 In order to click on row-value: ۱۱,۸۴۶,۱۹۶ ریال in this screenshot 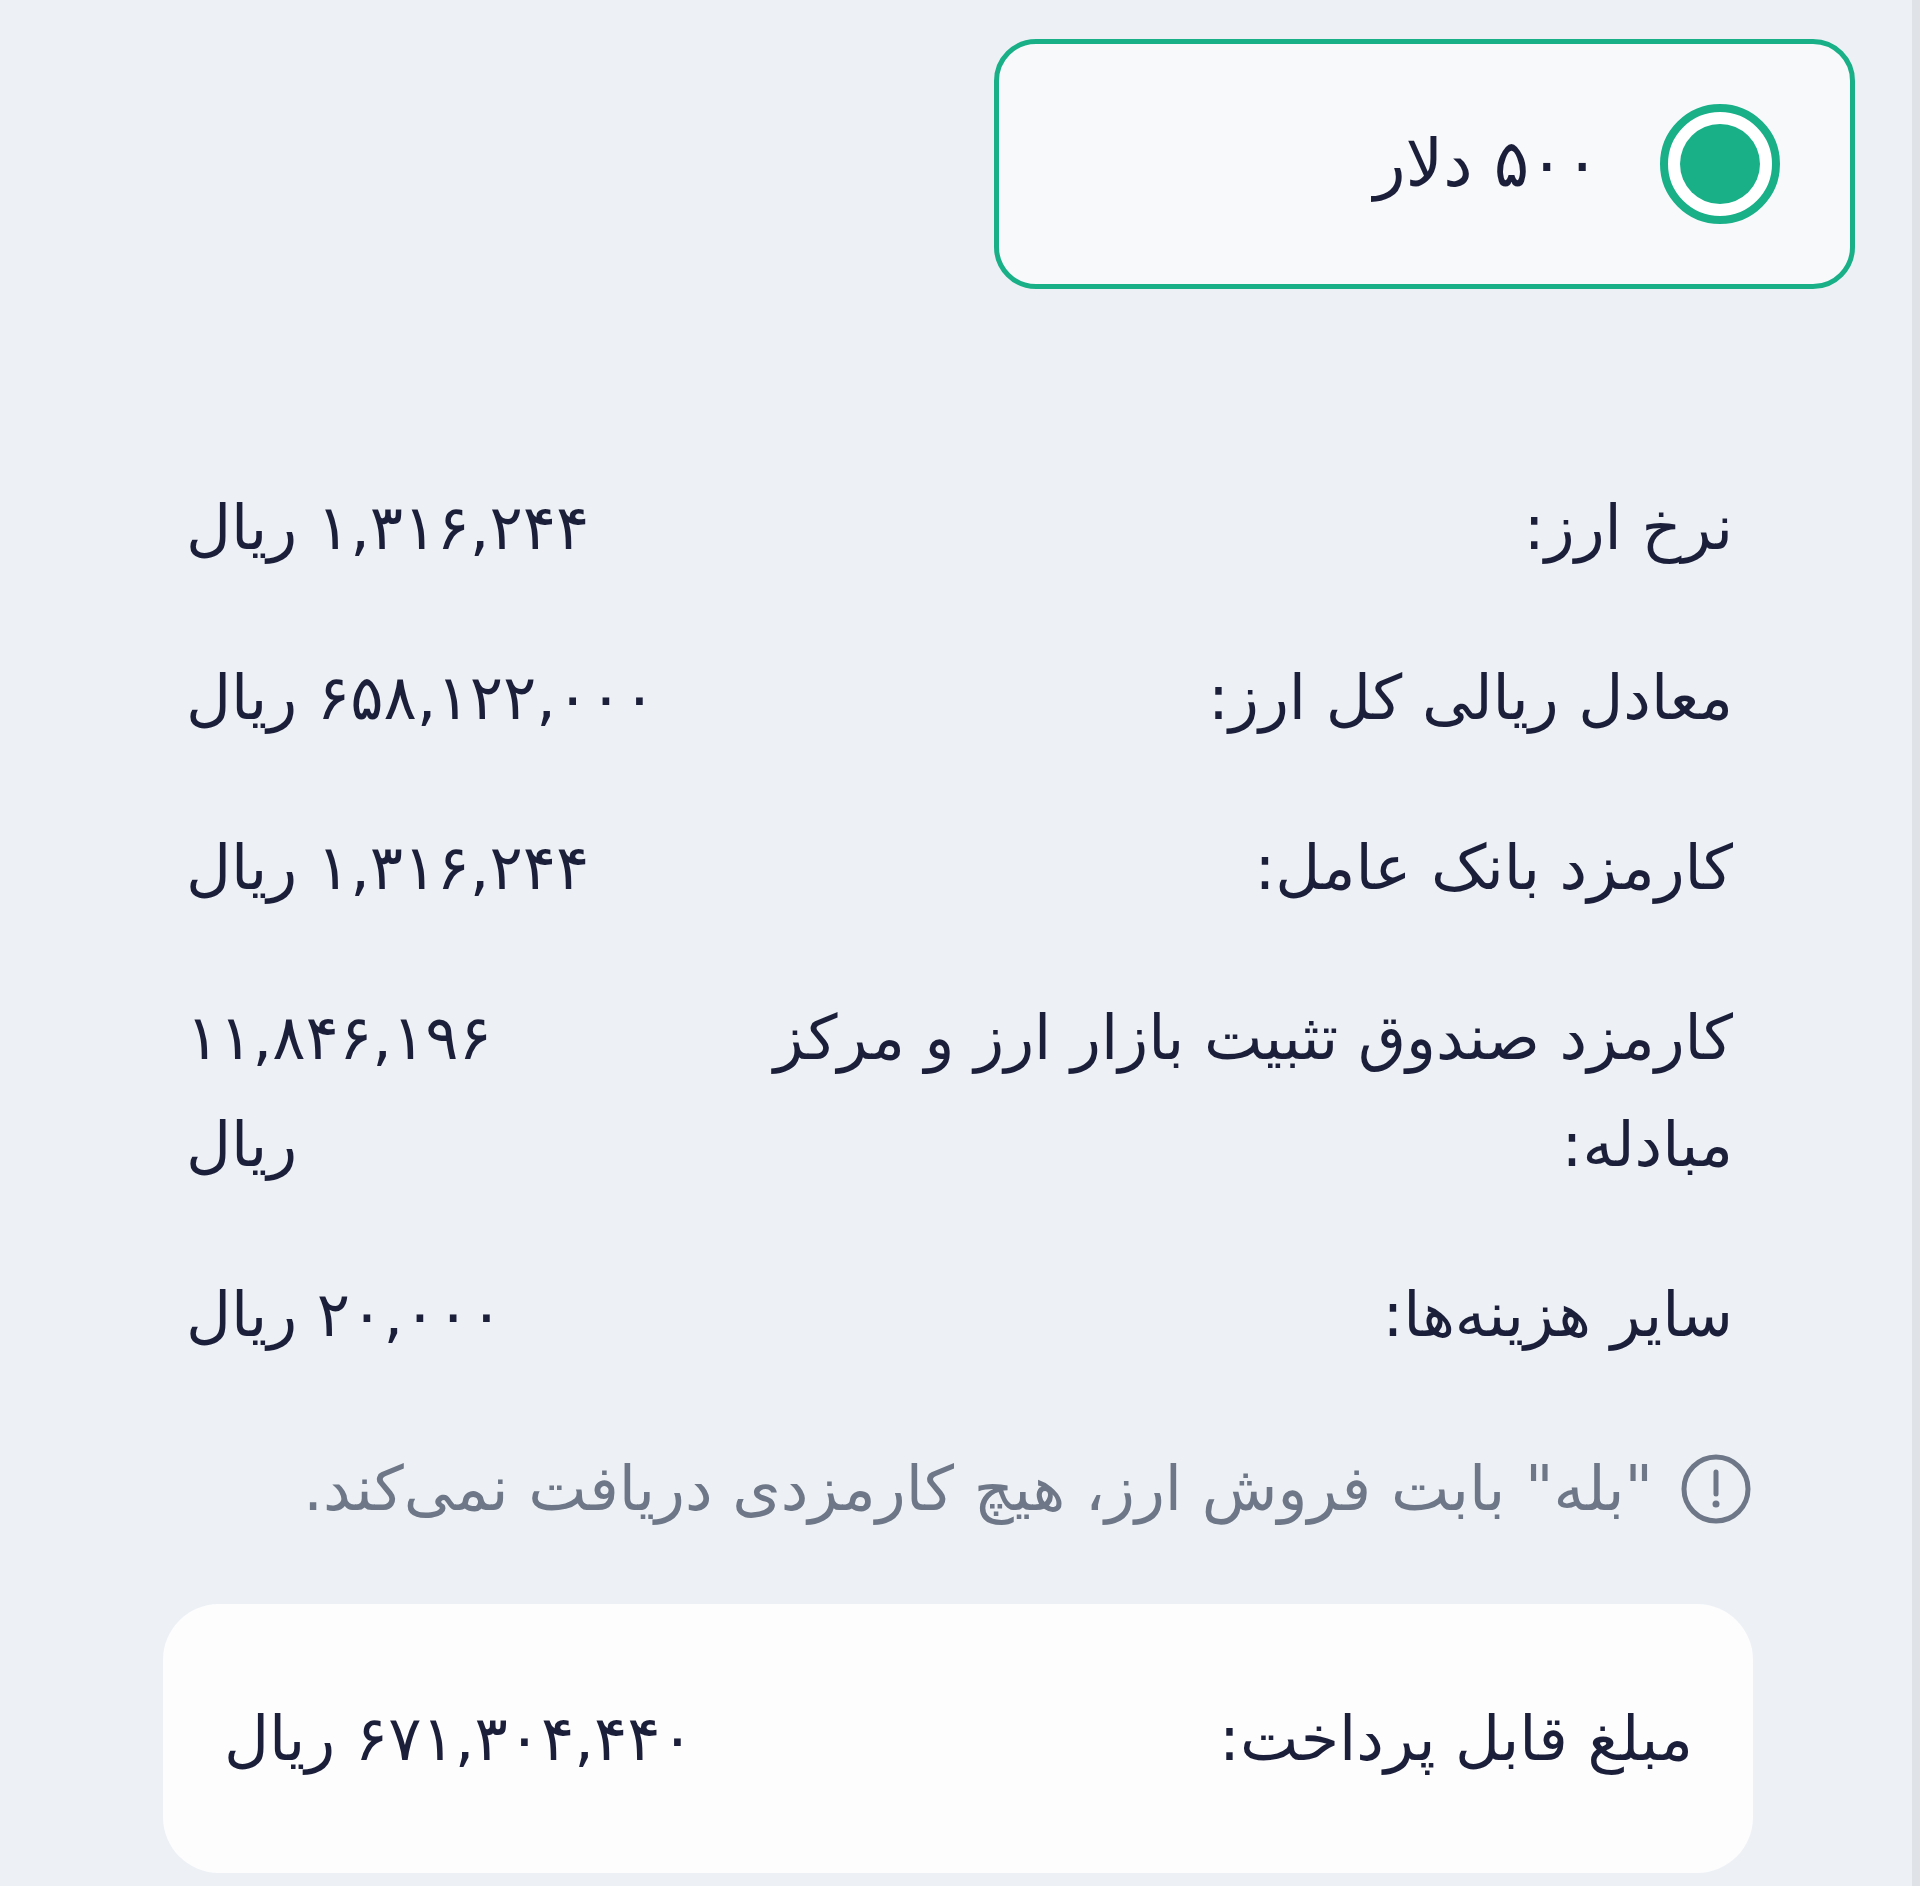, I will do `click(339, 1091)`.